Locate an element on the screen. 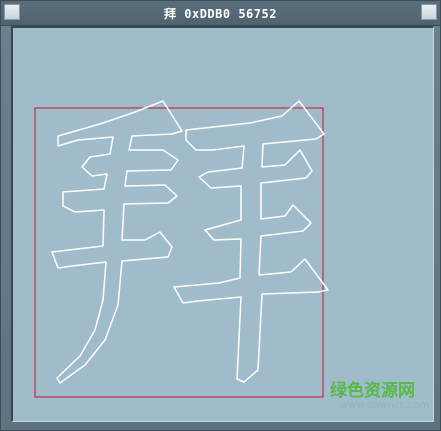 This screenshot has width=441, height=431. watermark-site-name: 绿色资源网 is located at coordinates (372, 391).